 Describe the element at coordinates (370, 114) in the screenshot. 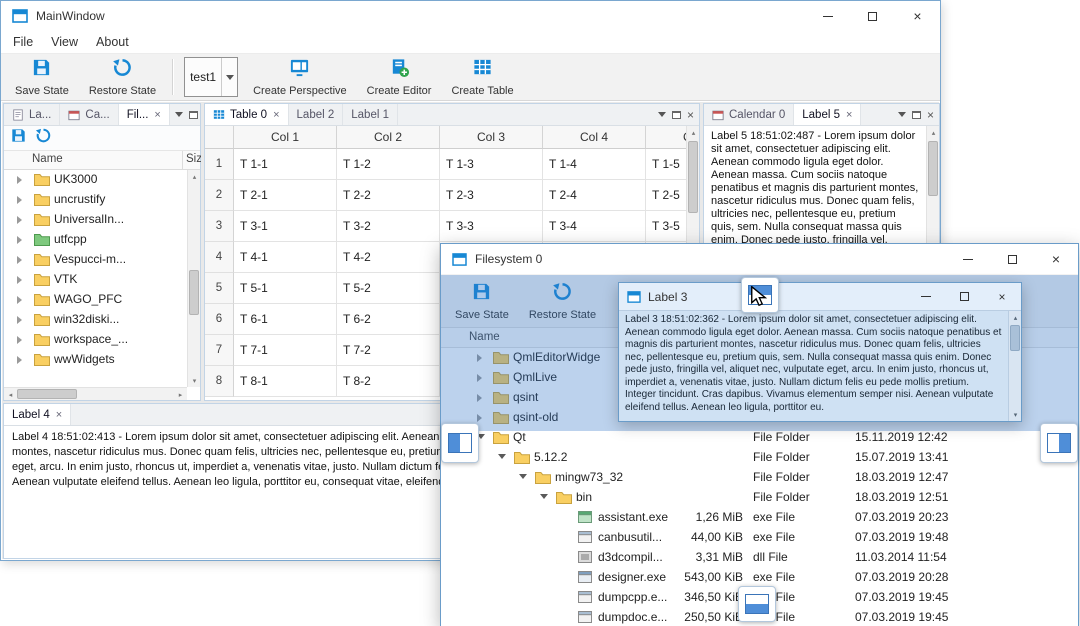

I see `tab-label1: Label 1` at that location.